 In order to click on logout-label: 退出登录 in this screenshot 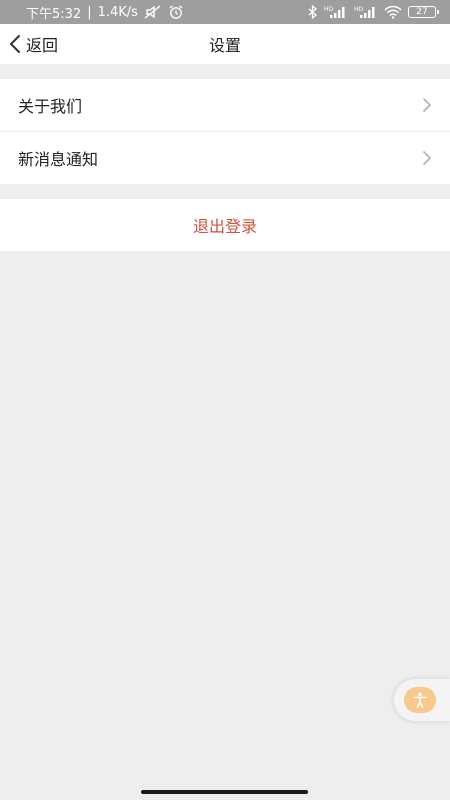, I will do `click(224, 226)`.